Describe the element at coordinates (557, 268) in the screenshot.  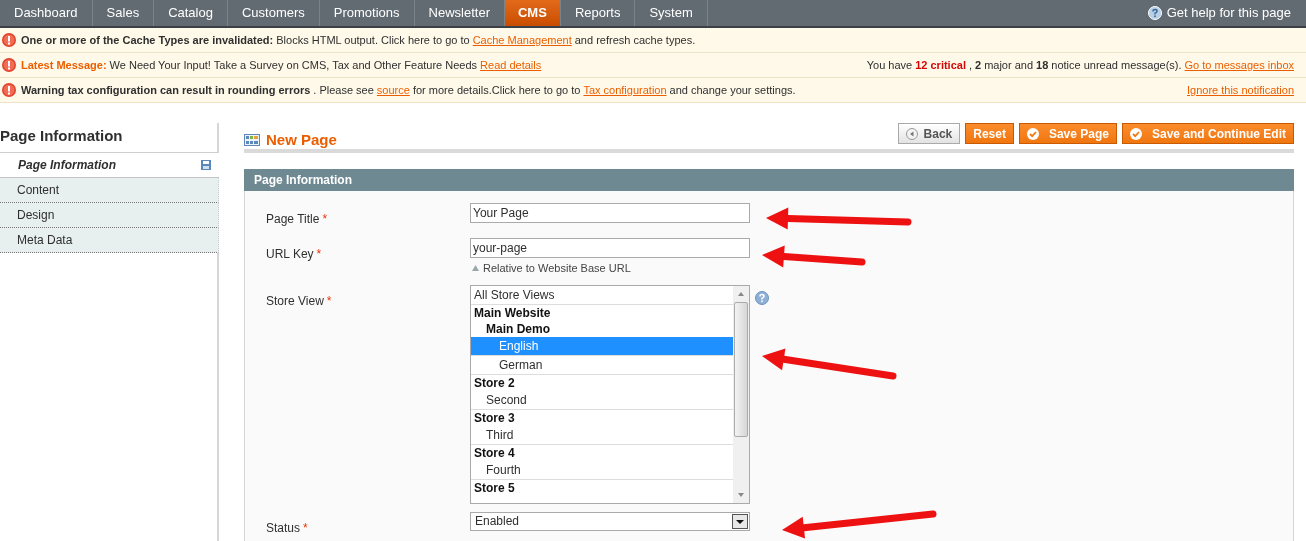
I see `field-note: Relative to Website Base URL` at that location.